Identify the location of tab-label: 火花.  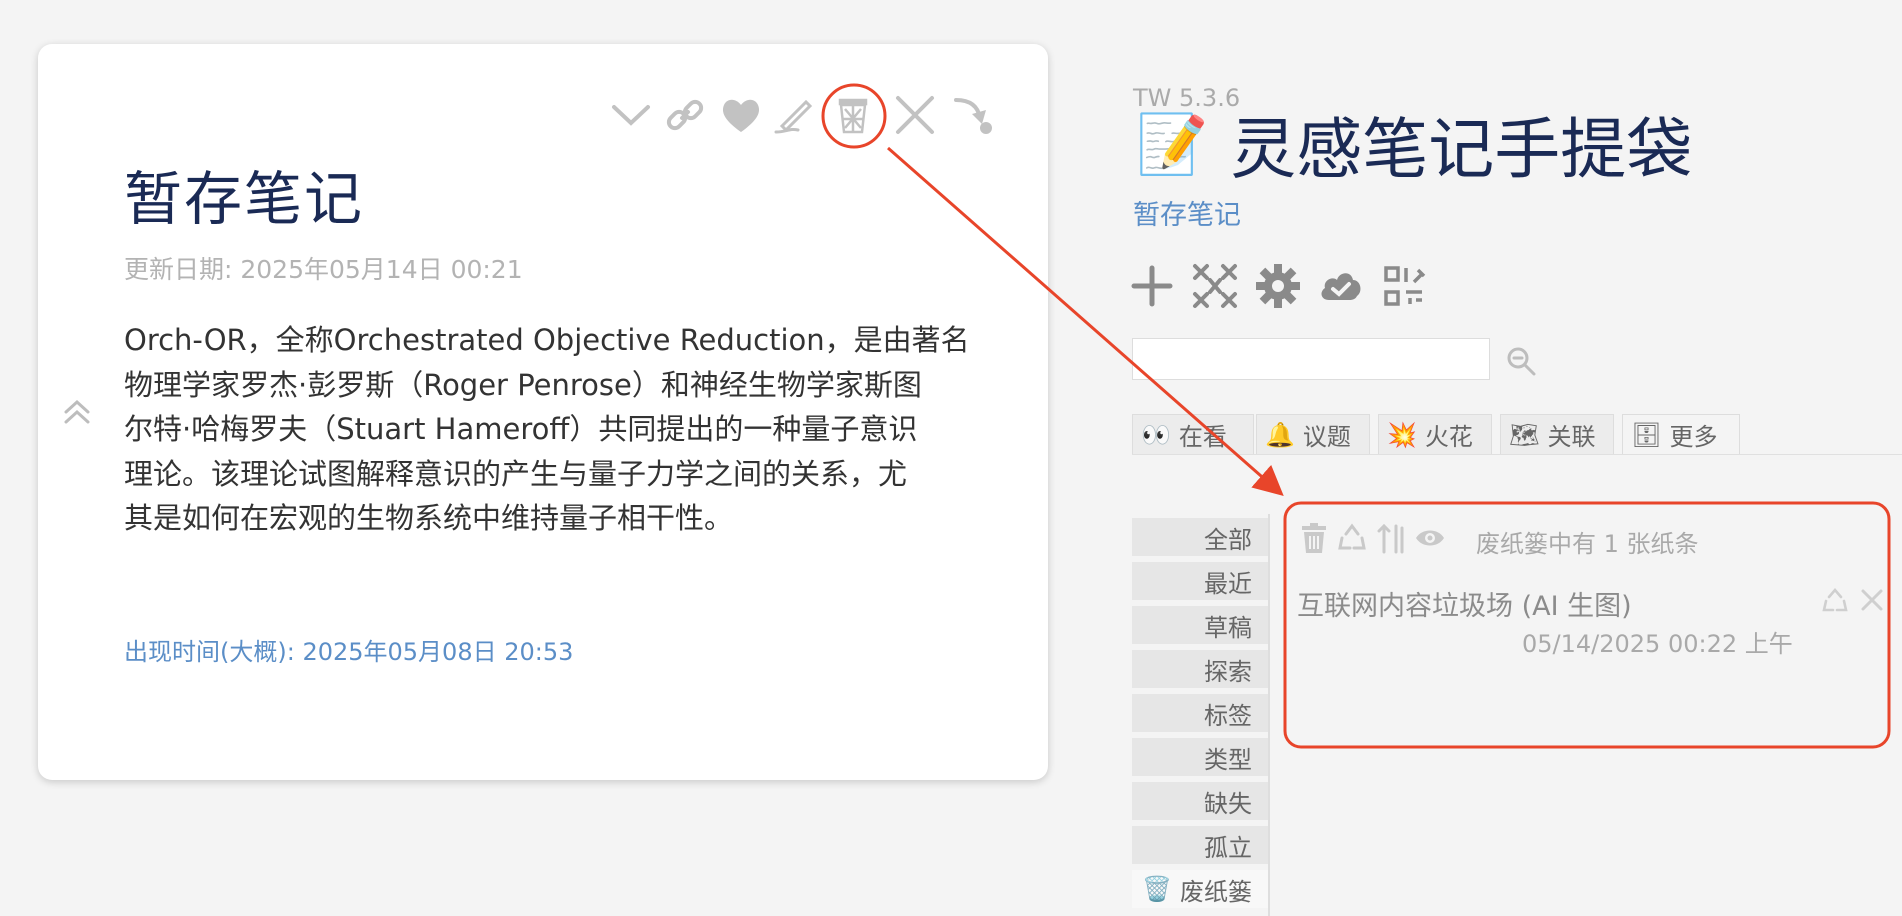
(1448, 437).